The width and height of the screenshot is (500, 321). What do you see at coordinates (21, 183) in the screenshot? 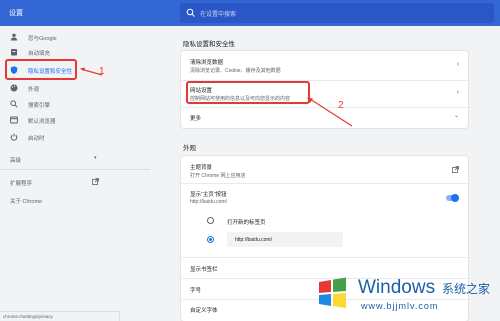
I see `sidebar-extensions: 扩展程序` at bounding box center [21, 183].